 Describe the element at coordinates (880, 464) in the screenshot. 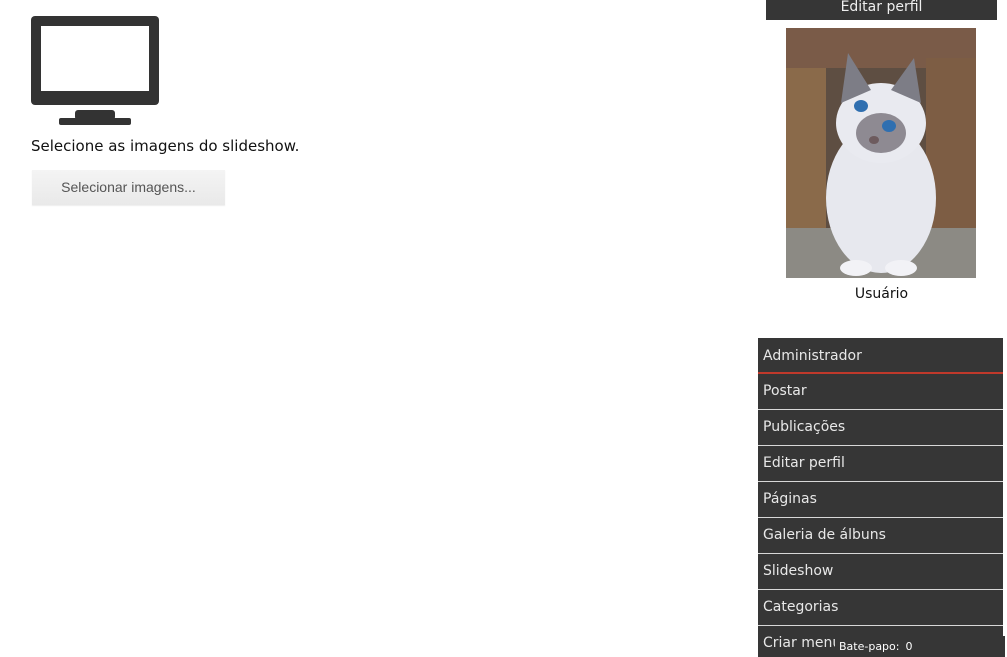

I see `menu-item-editar-perfil: Editar perfil` at that location.